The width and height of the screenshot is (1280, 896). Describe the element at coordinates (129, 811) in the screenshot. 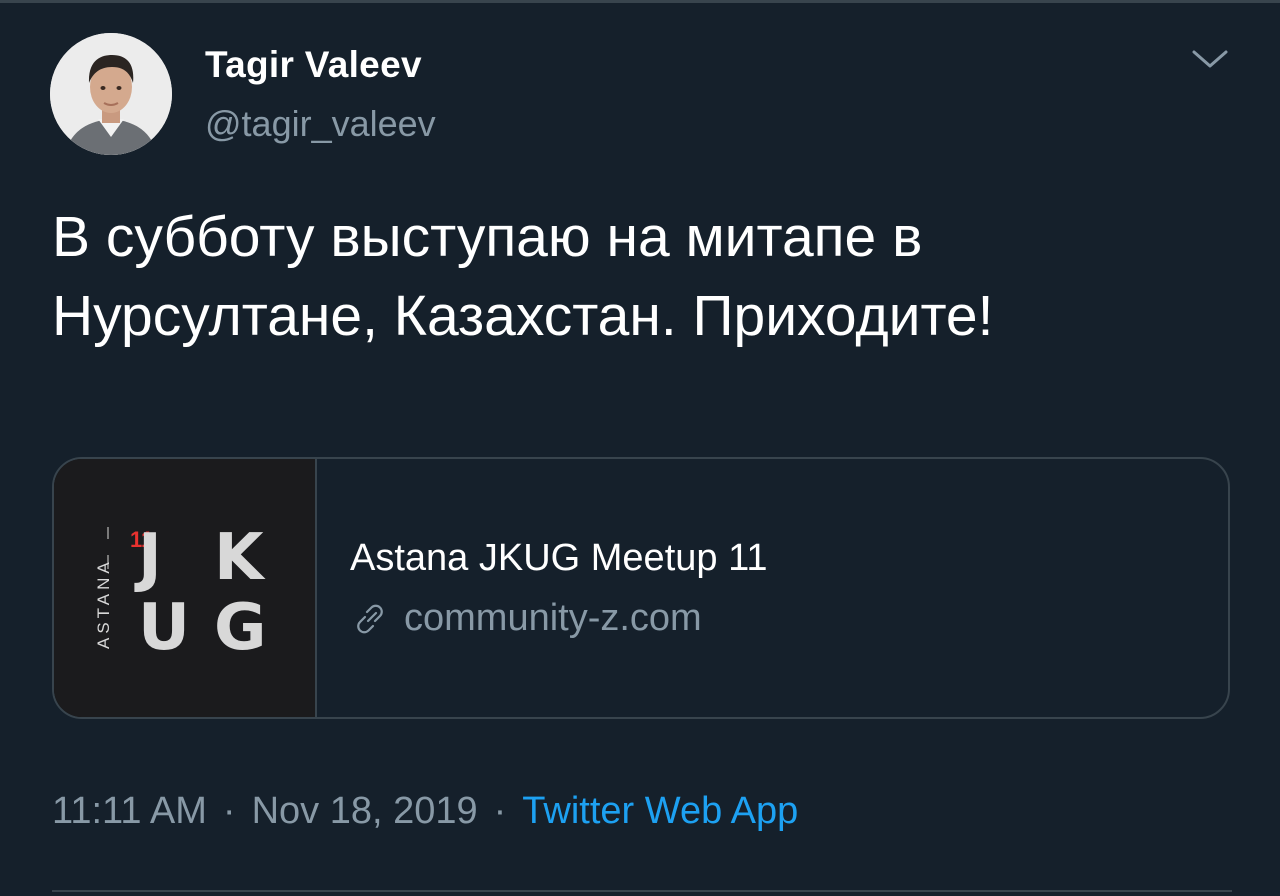

I see `tweet-time: 11:11 AM` at that location.